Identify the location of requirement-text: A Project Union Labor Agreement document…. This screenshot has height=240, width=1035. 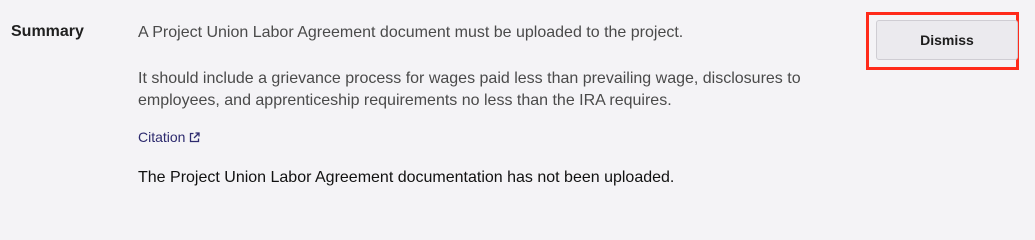
(411, 32).